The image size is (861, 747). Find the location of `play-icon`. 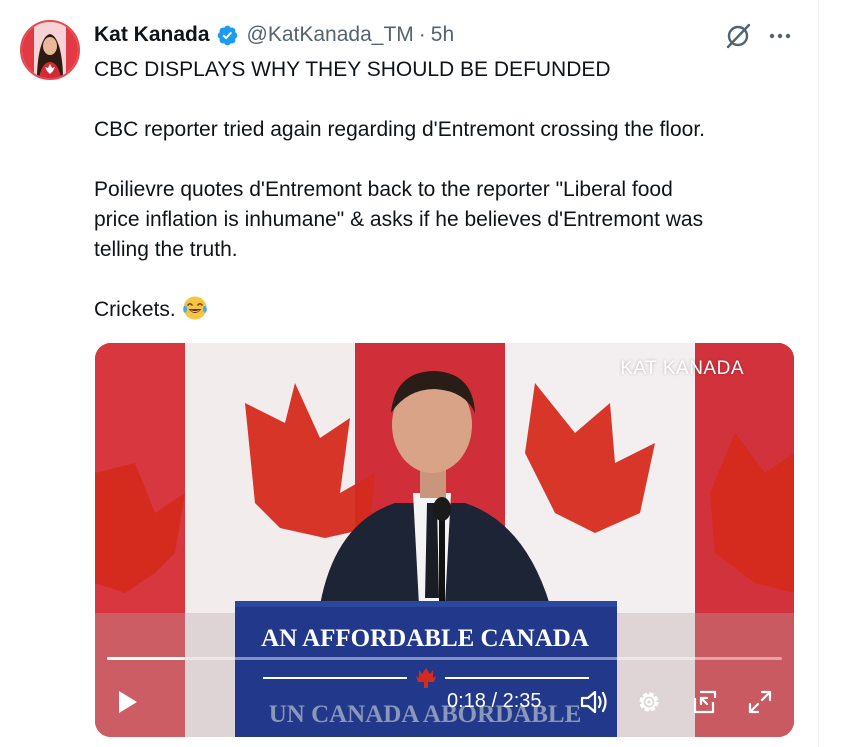

play-icon is located at coordinates (127, 702).